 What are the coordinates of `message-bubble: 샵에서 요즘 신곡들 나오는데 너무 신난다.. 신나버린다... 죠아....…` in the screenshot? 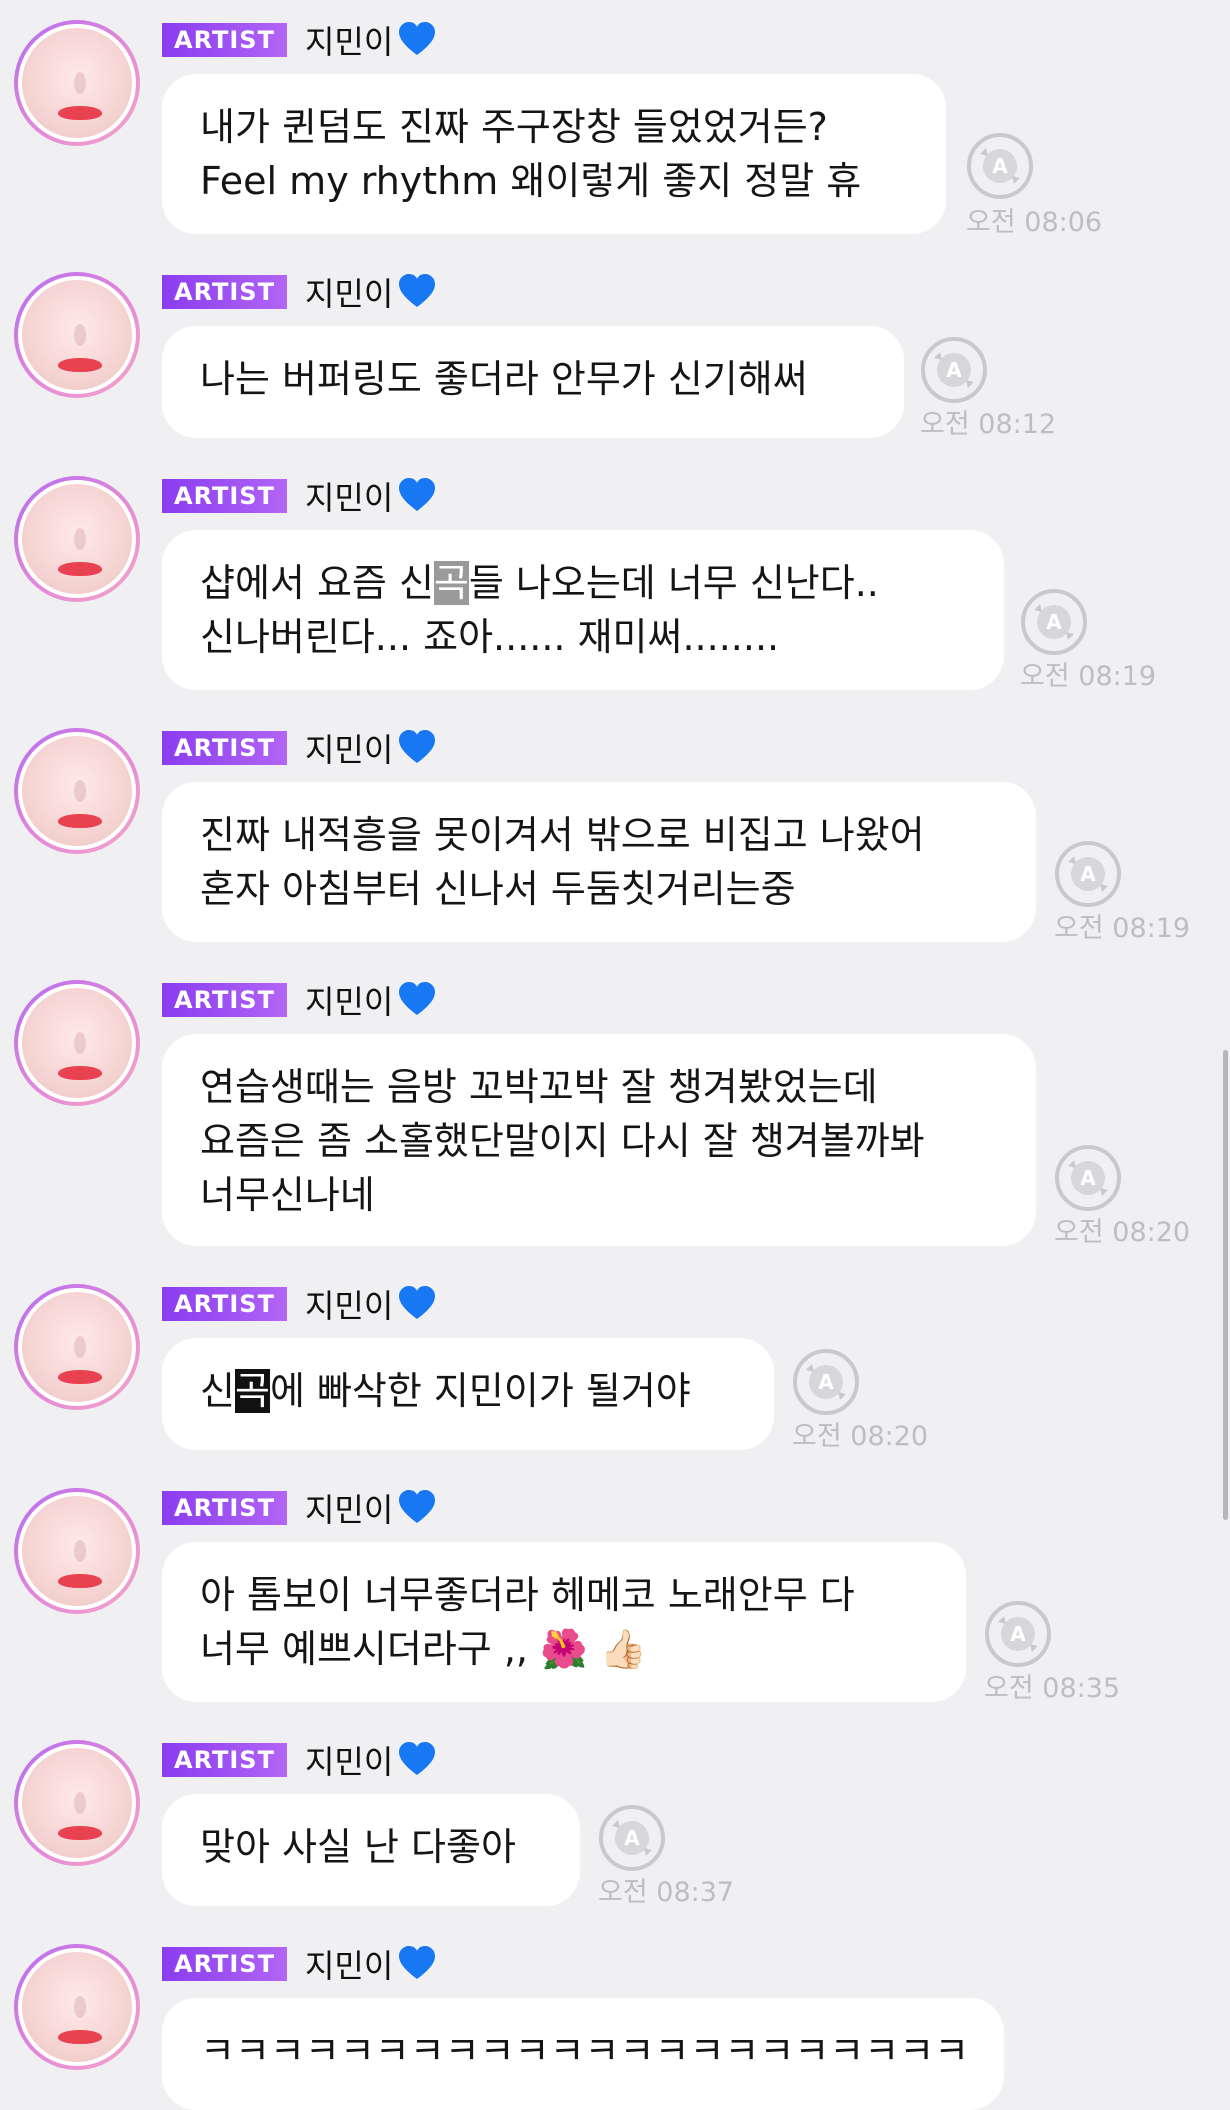 It's located at (583, 610).